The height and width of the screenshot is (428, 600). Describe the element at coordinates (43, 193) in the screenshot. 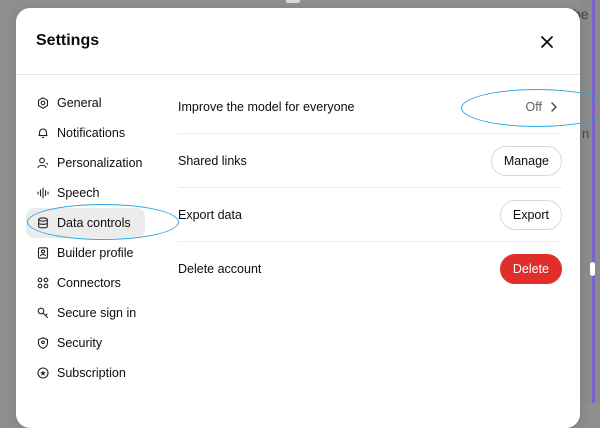

I see `waveform-icon` at that location.